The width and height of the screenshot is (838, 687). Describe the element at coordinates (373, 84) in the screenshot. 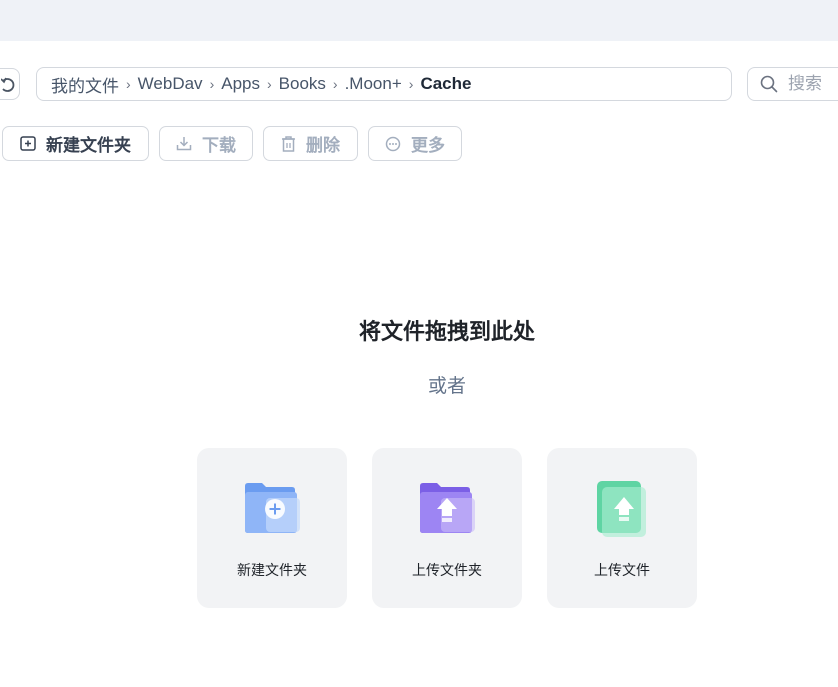

I see `breadcrumb-item-moon: .Moon+` at that location.